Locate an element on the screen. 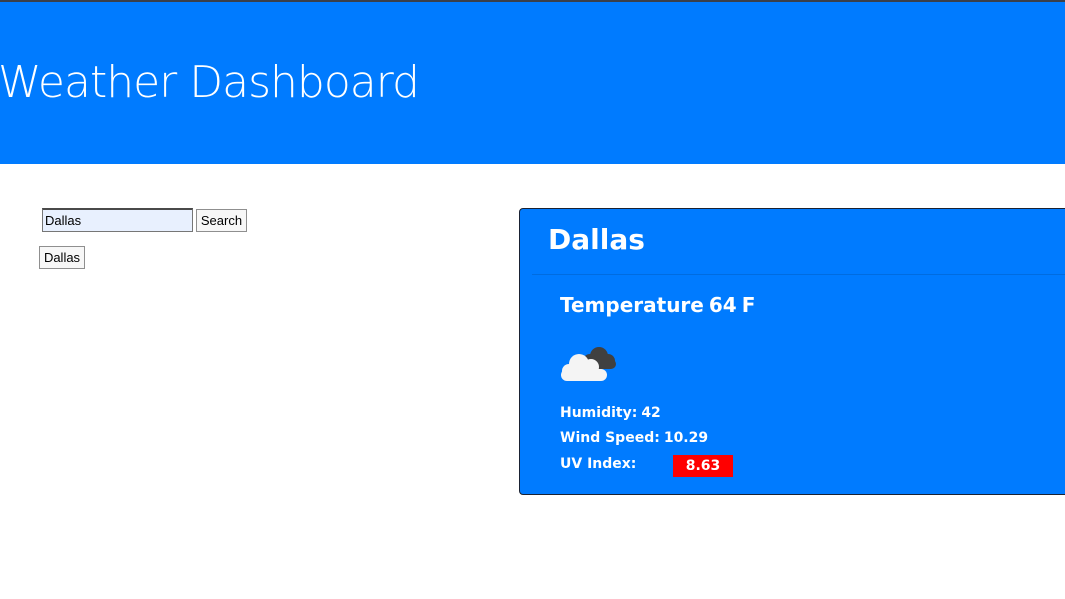 The image size is (1065, 599). temperature-unit: F is located at coordinates (748, 305).